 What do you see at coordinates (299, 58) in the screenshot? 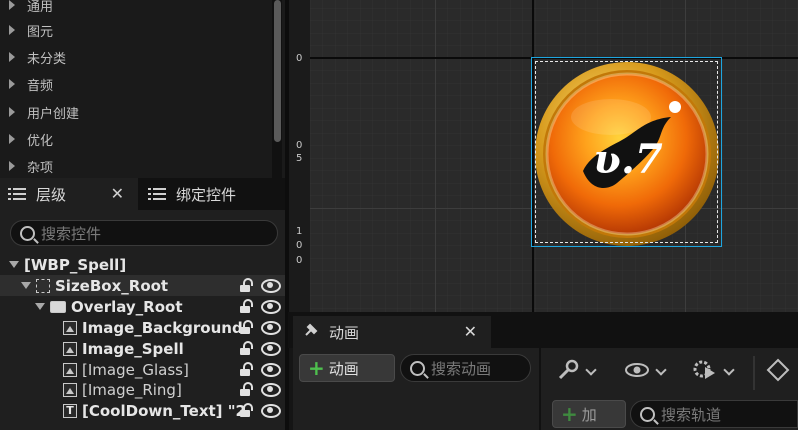
I see `ruler-label: 0` at bounding box center [299, 58].